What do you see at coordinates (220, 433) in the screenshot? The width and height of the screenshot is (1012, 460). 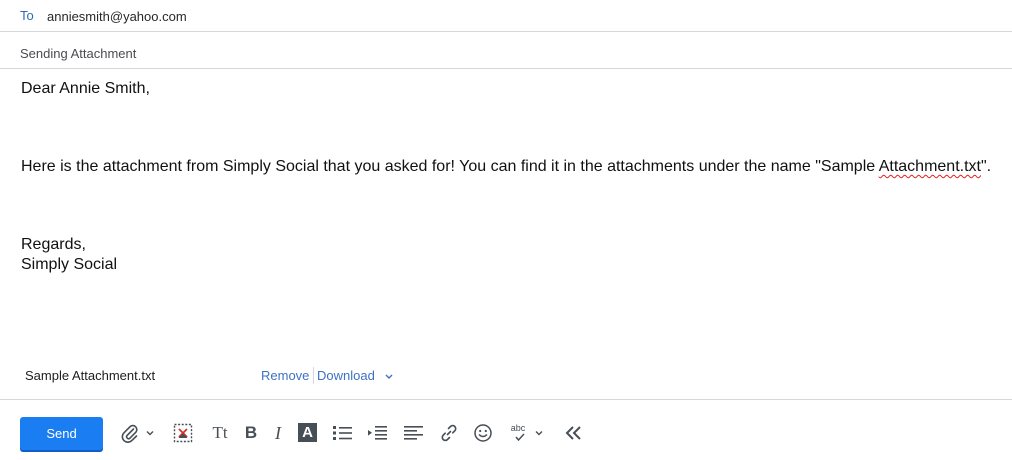 I see `font-size-icon: Tt` at bounding box center [220, 433].